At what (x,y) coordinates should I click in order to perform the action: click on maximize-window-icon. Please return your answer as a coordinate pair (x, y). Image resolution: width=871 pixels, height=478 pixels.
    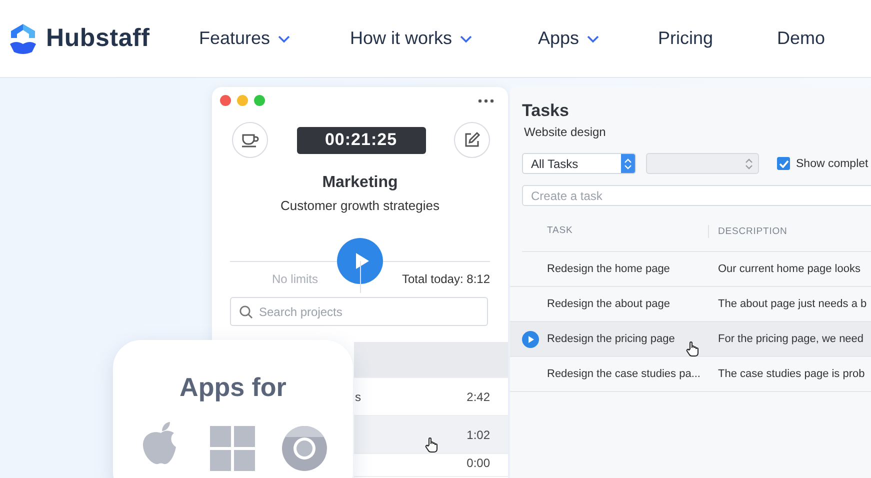
    Looking at the image, I should click on (259, 100).